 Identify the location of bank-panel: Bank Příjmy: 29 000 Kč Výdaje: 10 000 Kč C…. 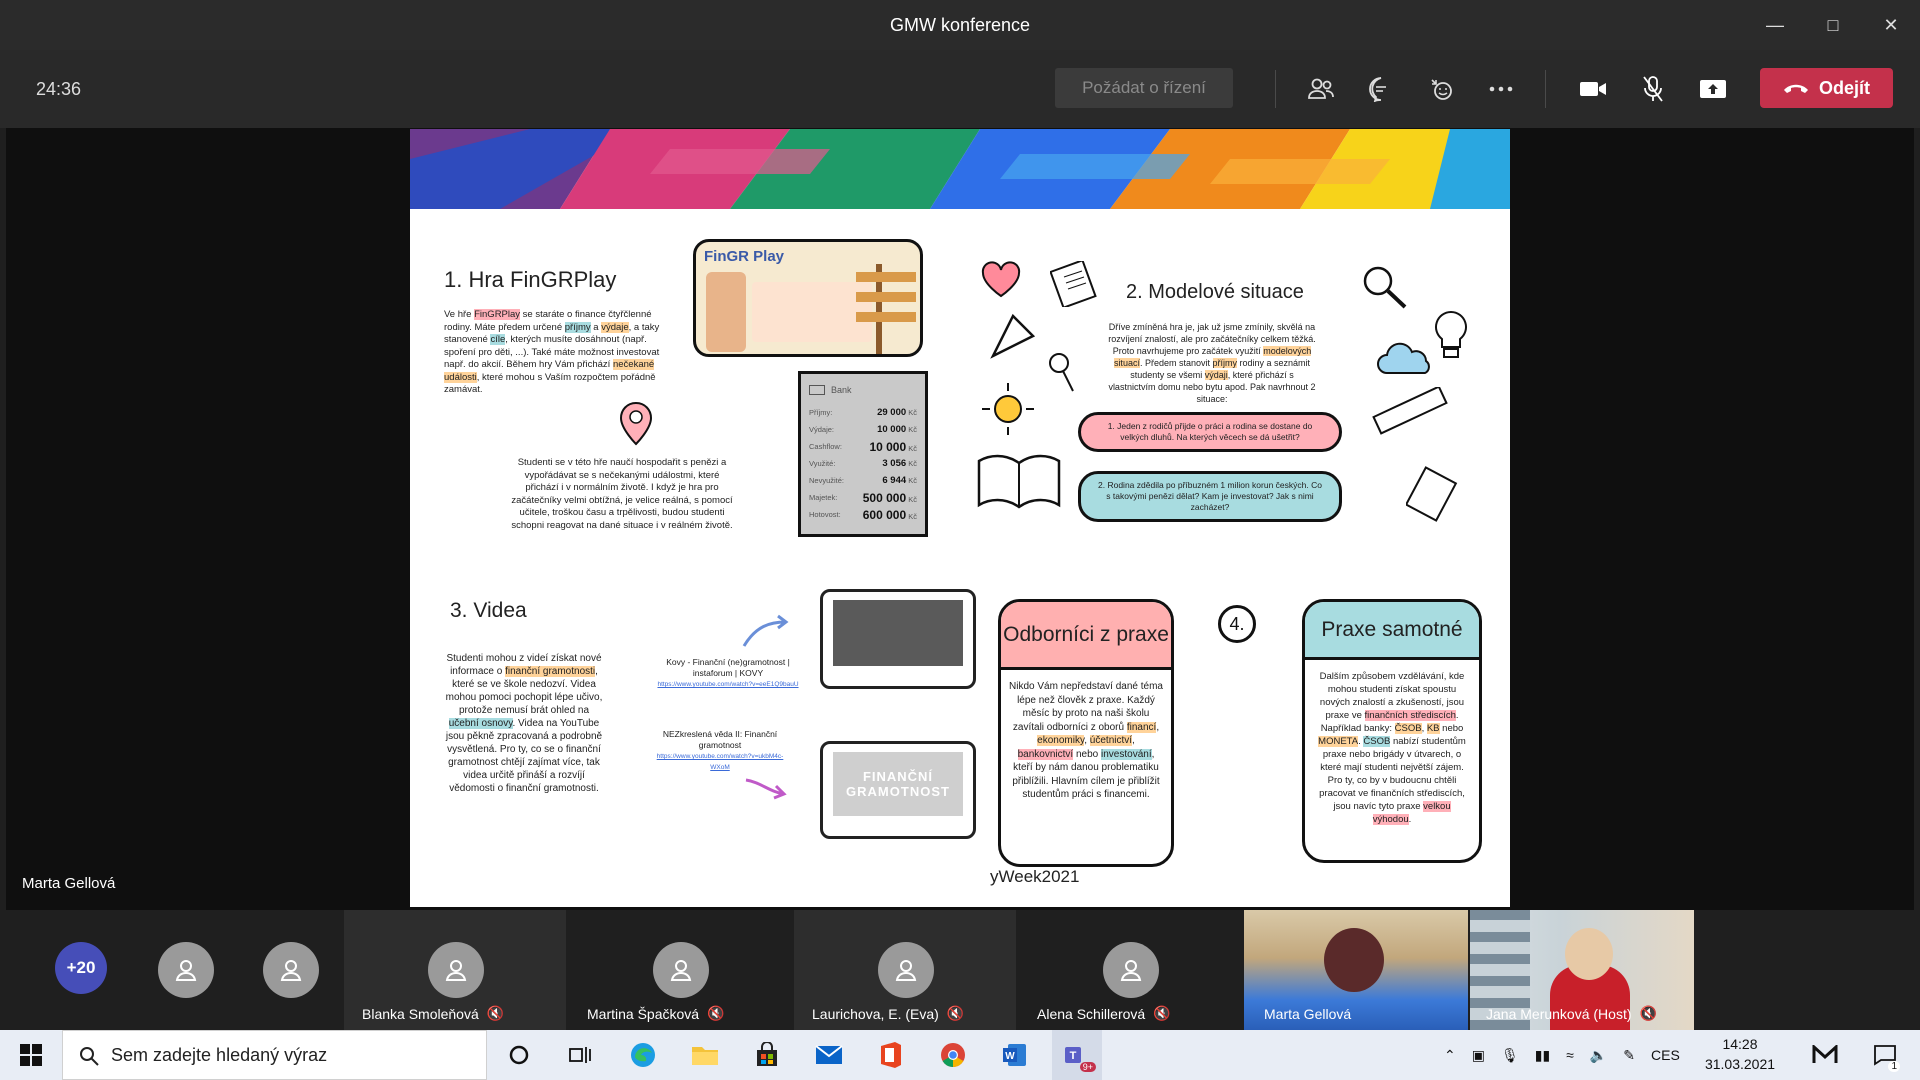
(863, 454).